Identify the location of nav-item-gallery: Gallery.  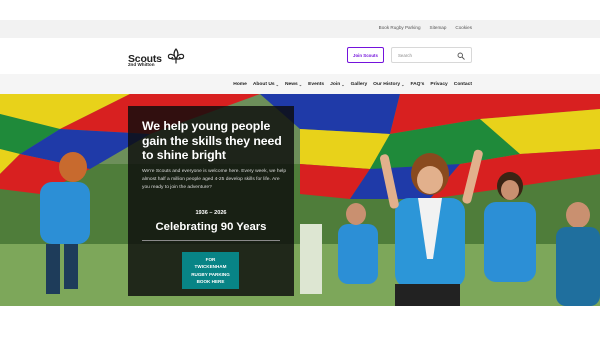
(359, 84).